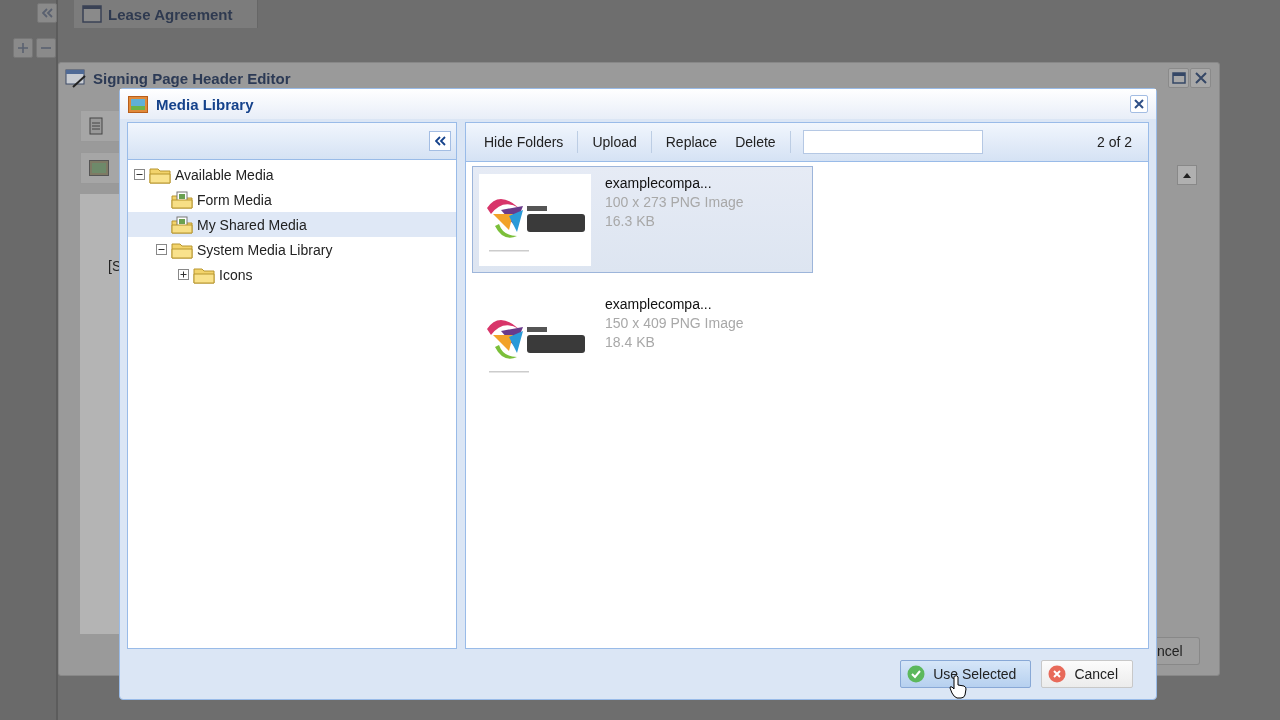 The width and height of the screenshot is (1280, 720). What do you see at coordinates (23, 48) in the screenshot?
I see `plus-icon` at bounding box center [23, 48].